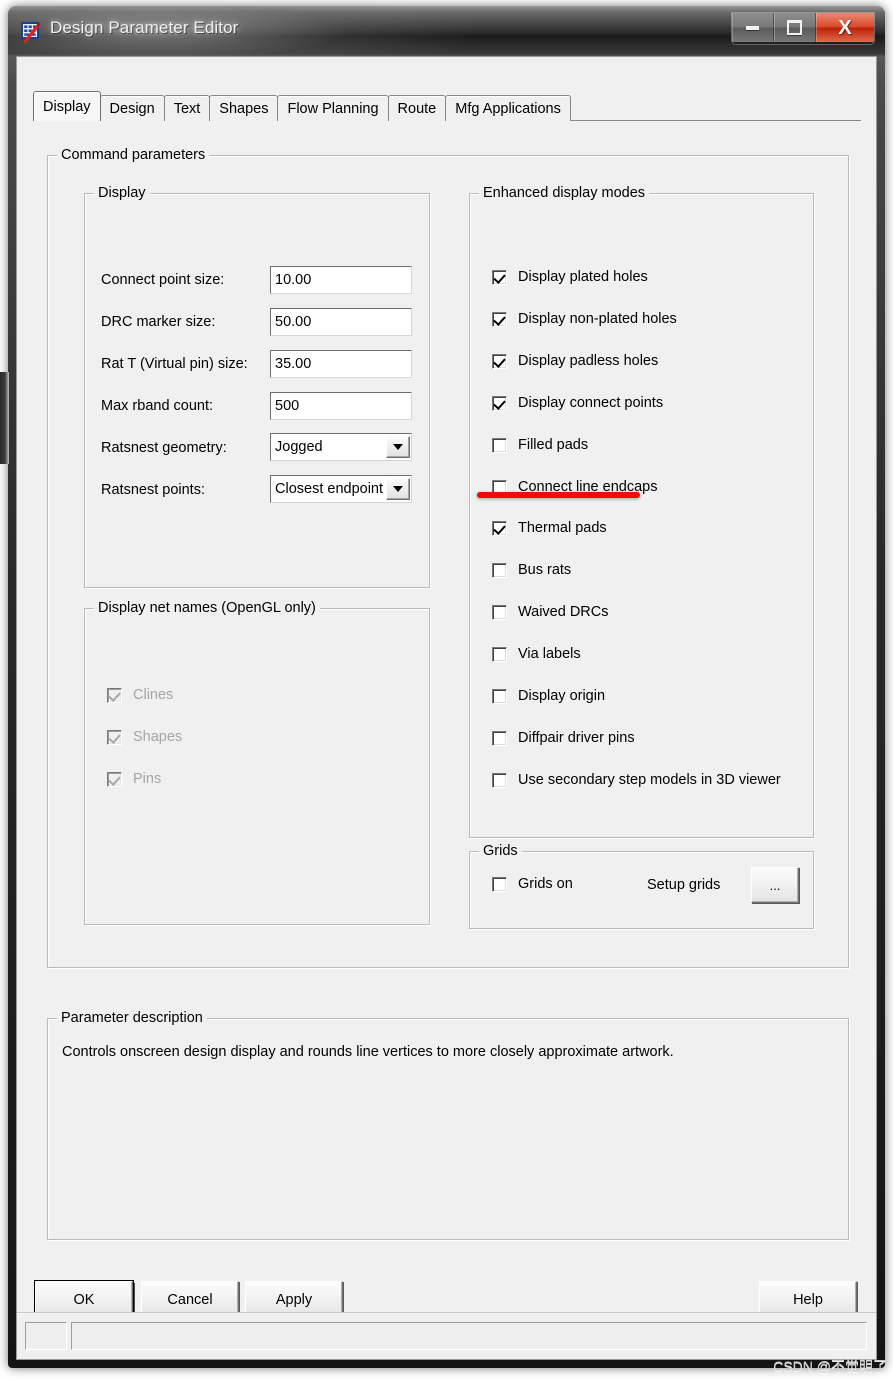  Describe the element at coordinates (207, 608) in the screenshot. I see `display-net-names-legend: Display net names (OpenGL only)` at that location.